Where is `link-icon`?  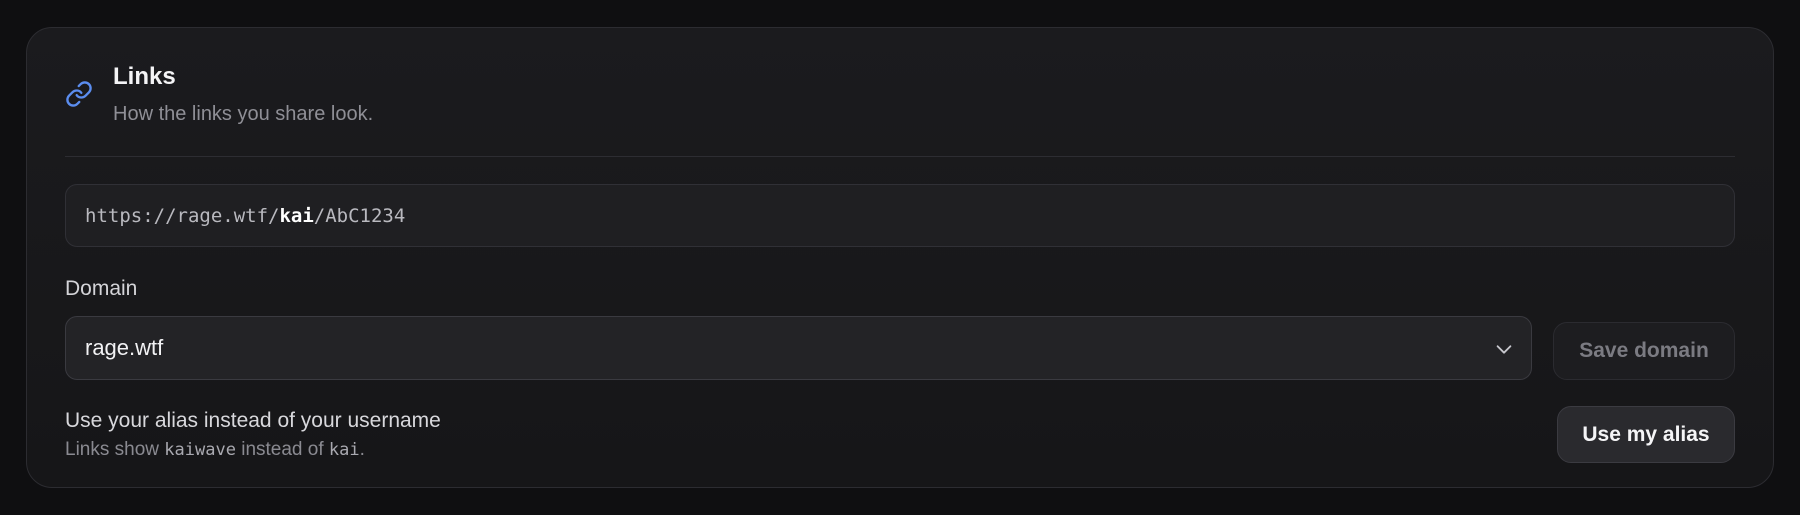
link-icon is located at coordinates (79, 94).